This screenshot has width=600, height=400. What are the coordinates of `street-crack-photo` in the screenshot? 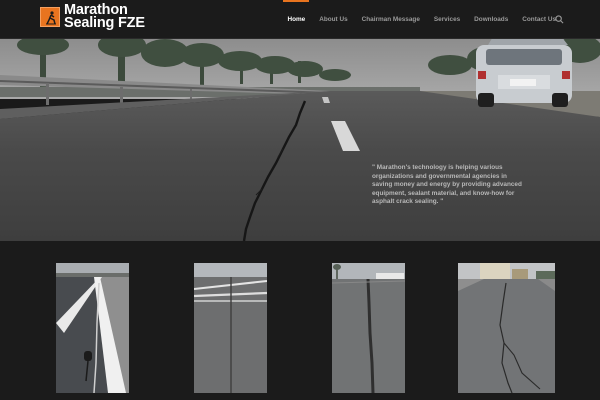 It's located at (506, 328).